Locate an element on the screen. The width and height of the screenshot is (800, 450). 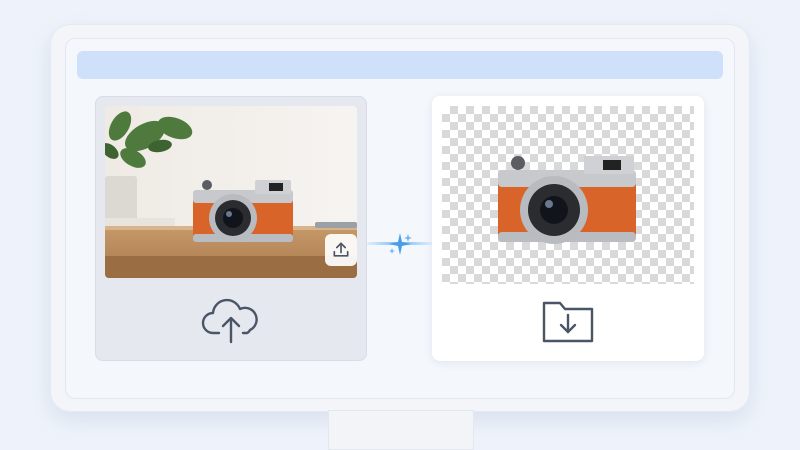
download-area is located at coordinates (568, 320).